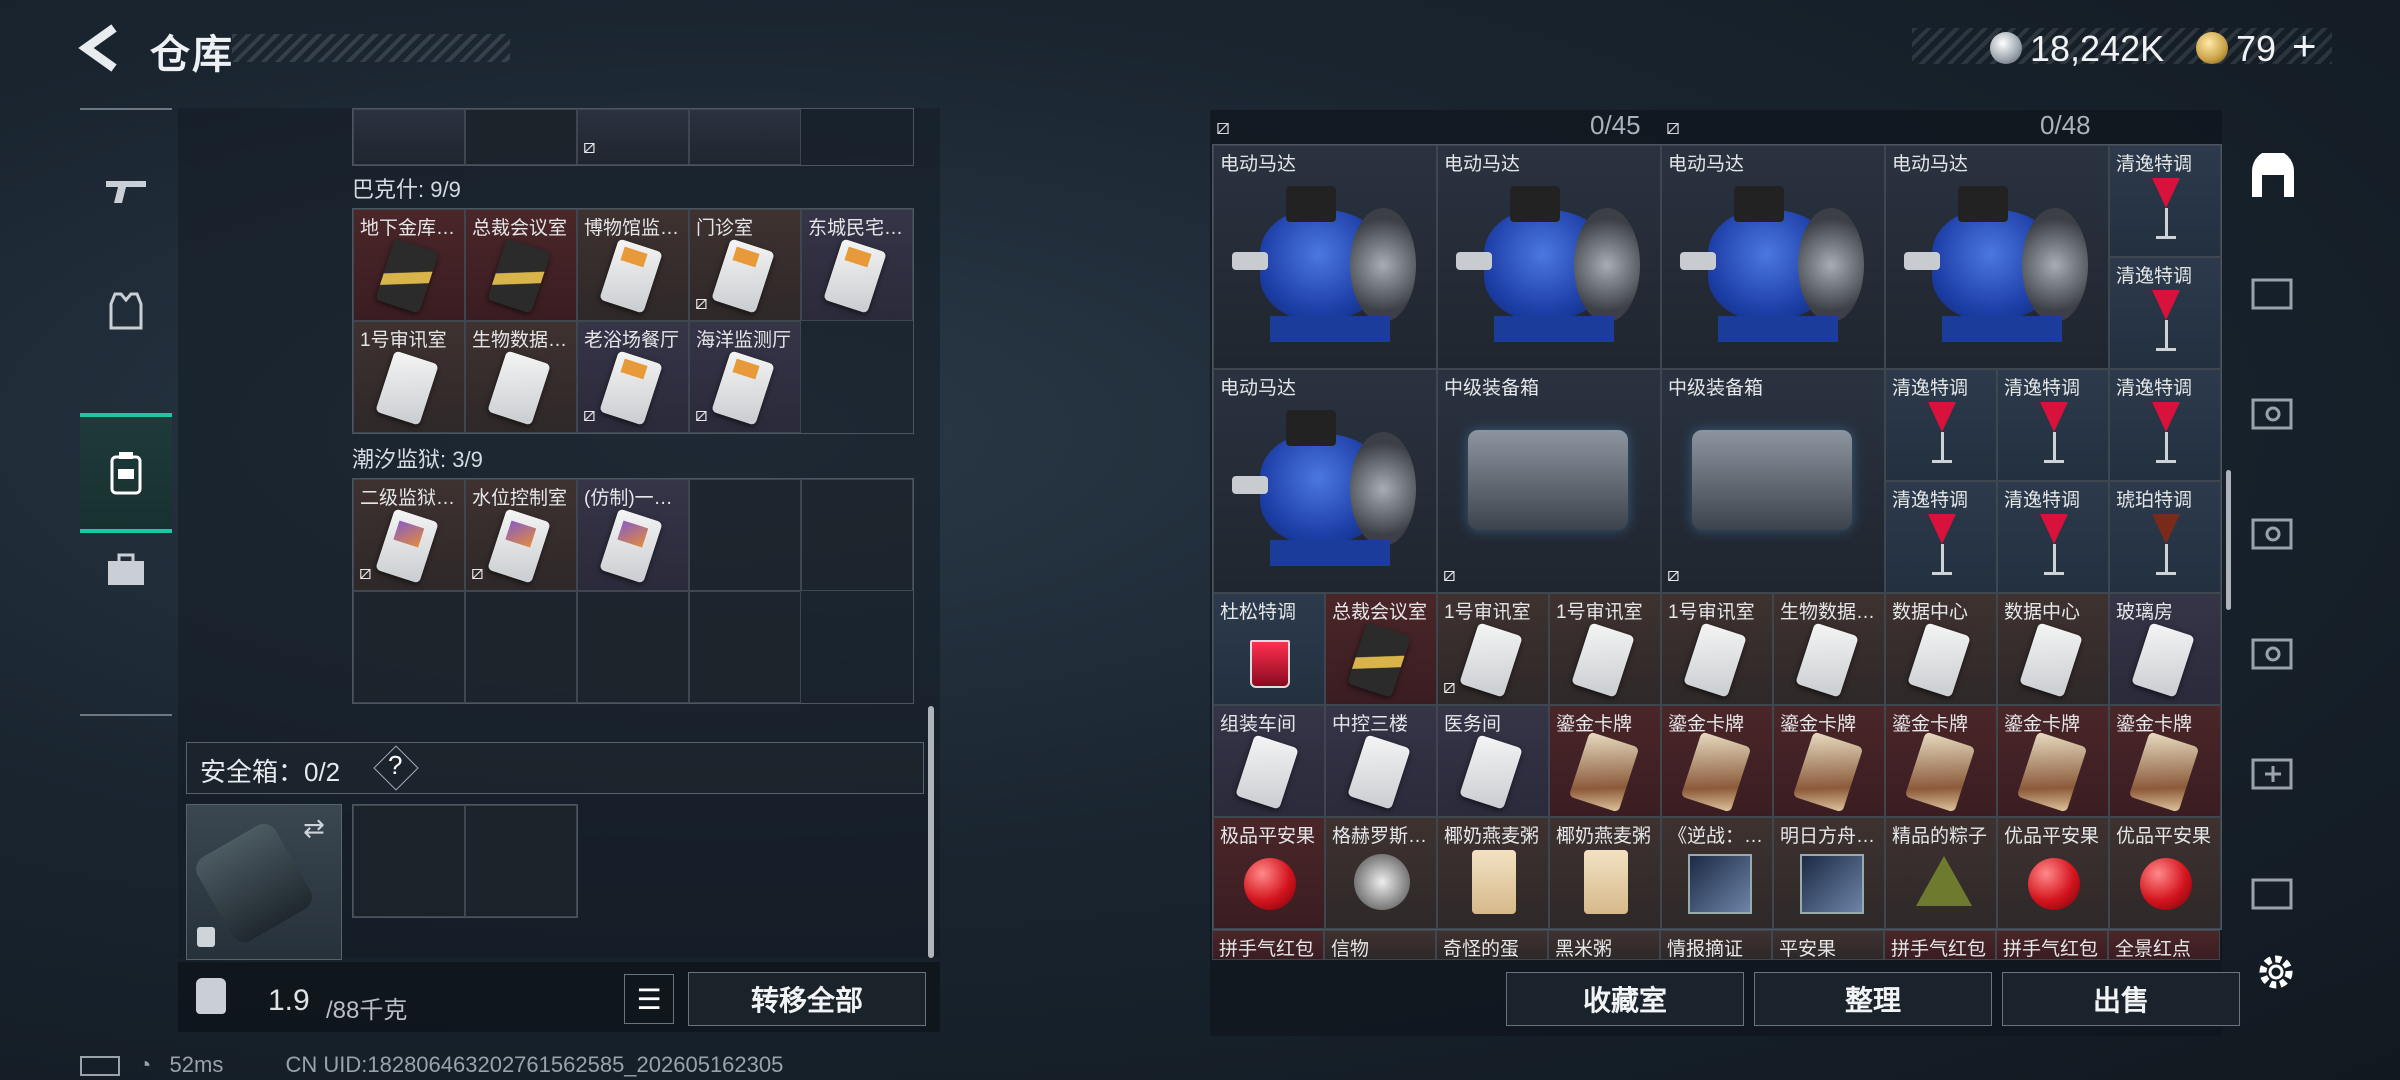 This screenshot has width=2400, height=1080. What do you see at coordinates (2165, 537) in the screenshot?
I see `item-slot: 琥珀特调` at bounding box center [2165, 537].